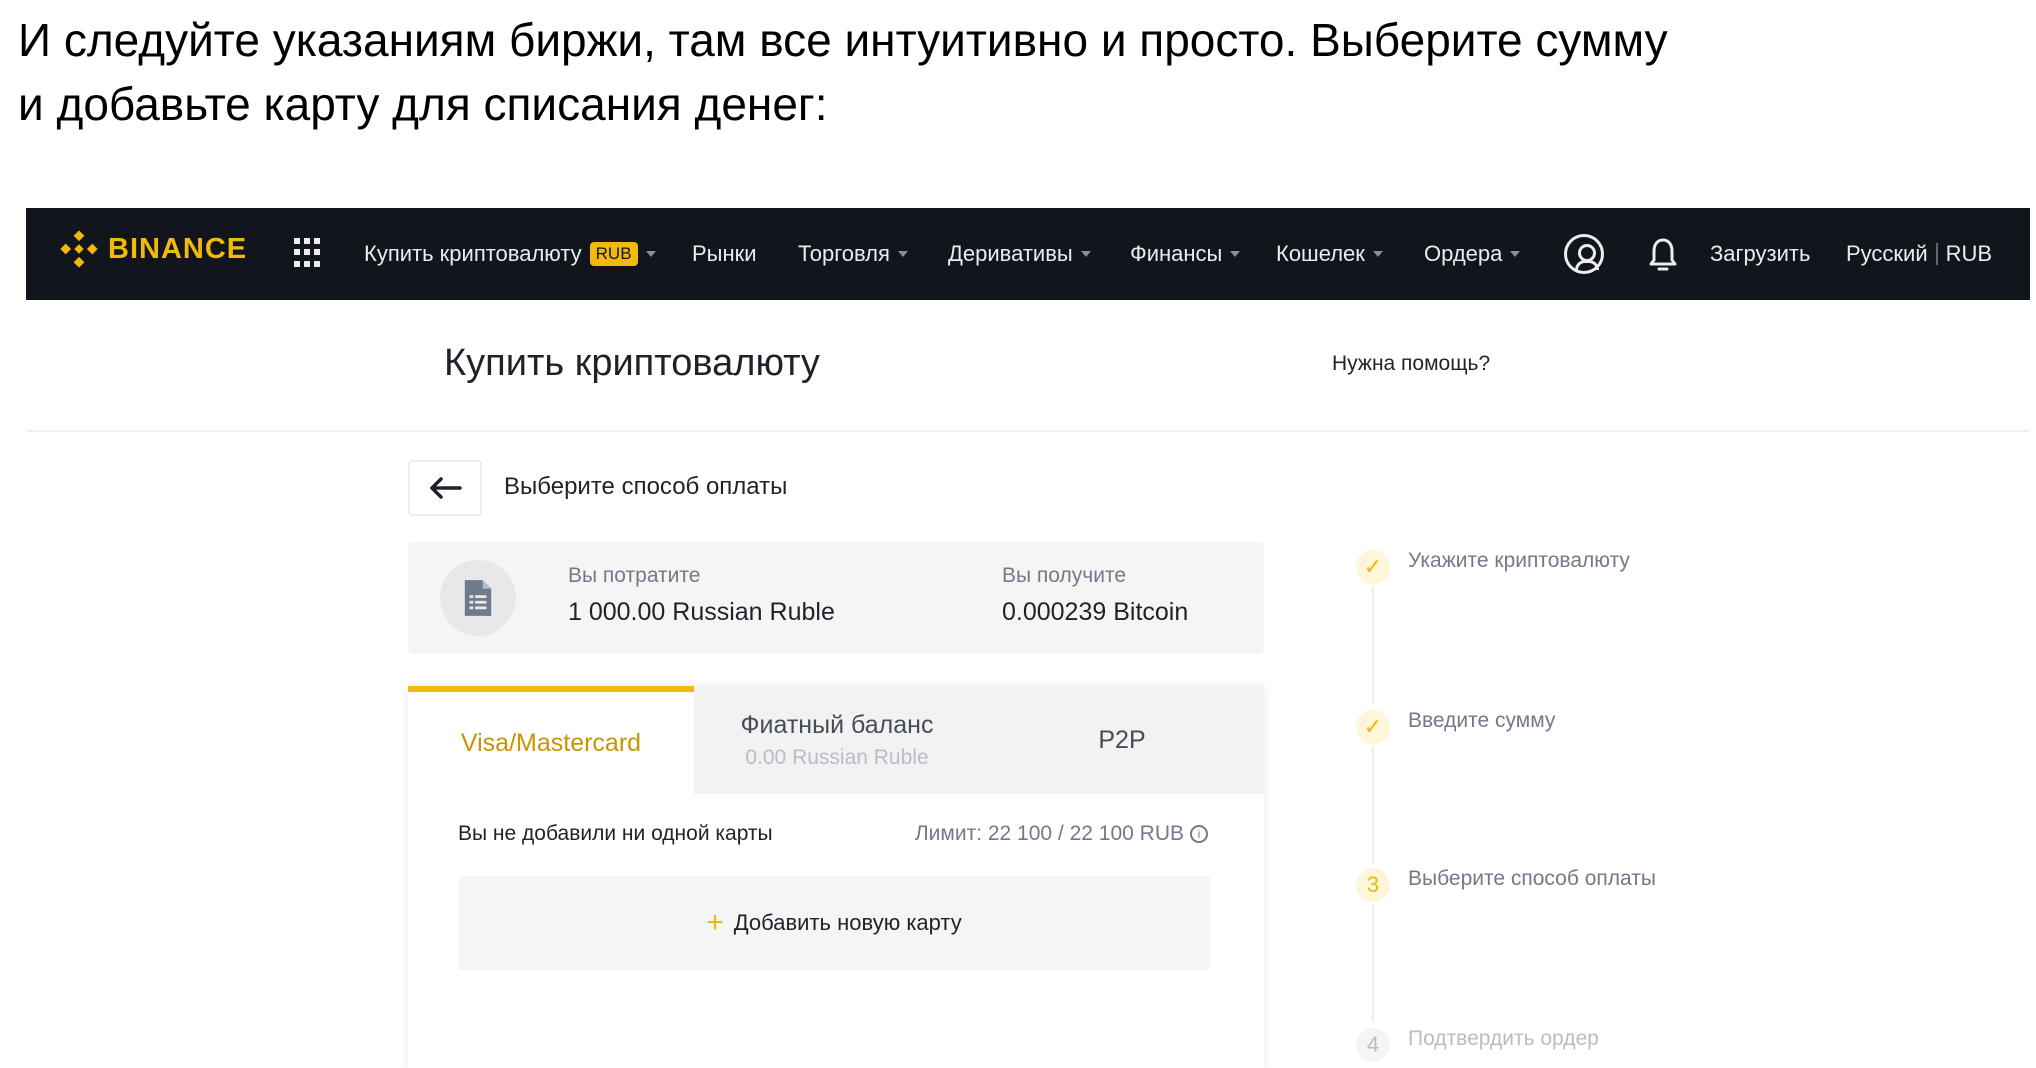 The width and height of the screenshot is (2036, 1068). Describe the element at coordinates (1584, 254) in the screenshot. I see `user-icon` at that location.